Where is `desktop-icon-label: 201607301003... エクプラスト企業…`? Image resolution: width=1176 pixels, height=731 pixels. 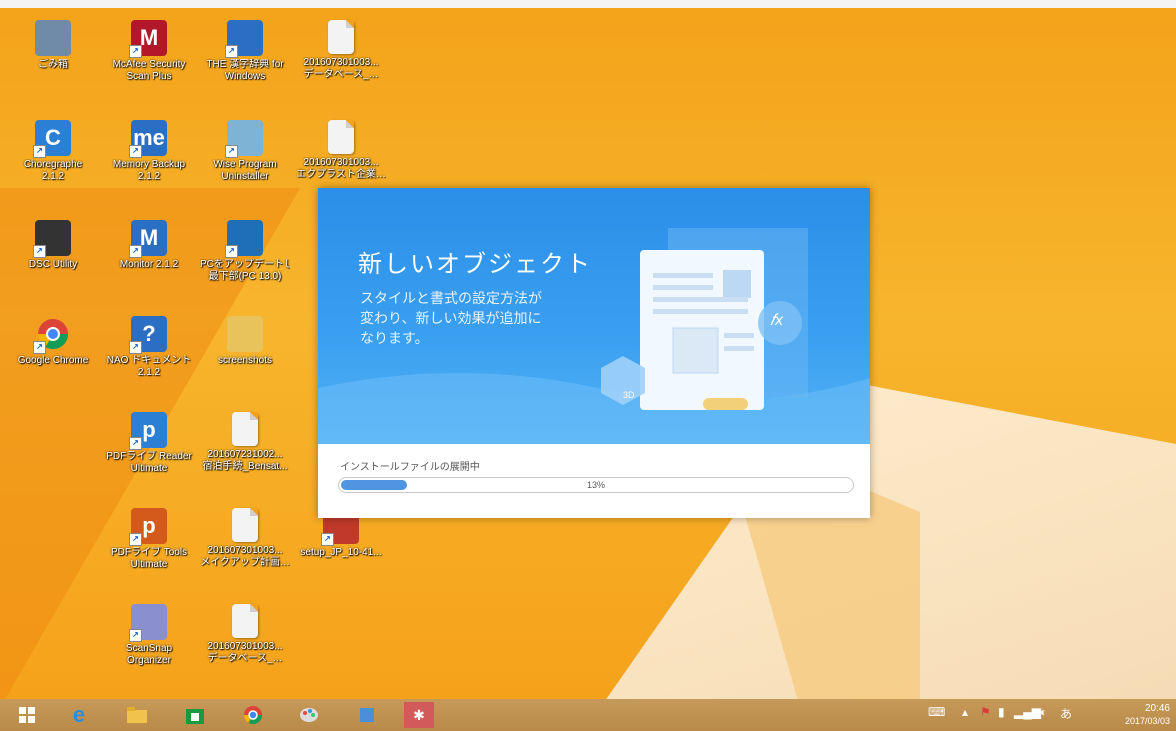 desktop-icon-label: 201607301003... エクプラスト企業… is located at coordinates (341, 168).